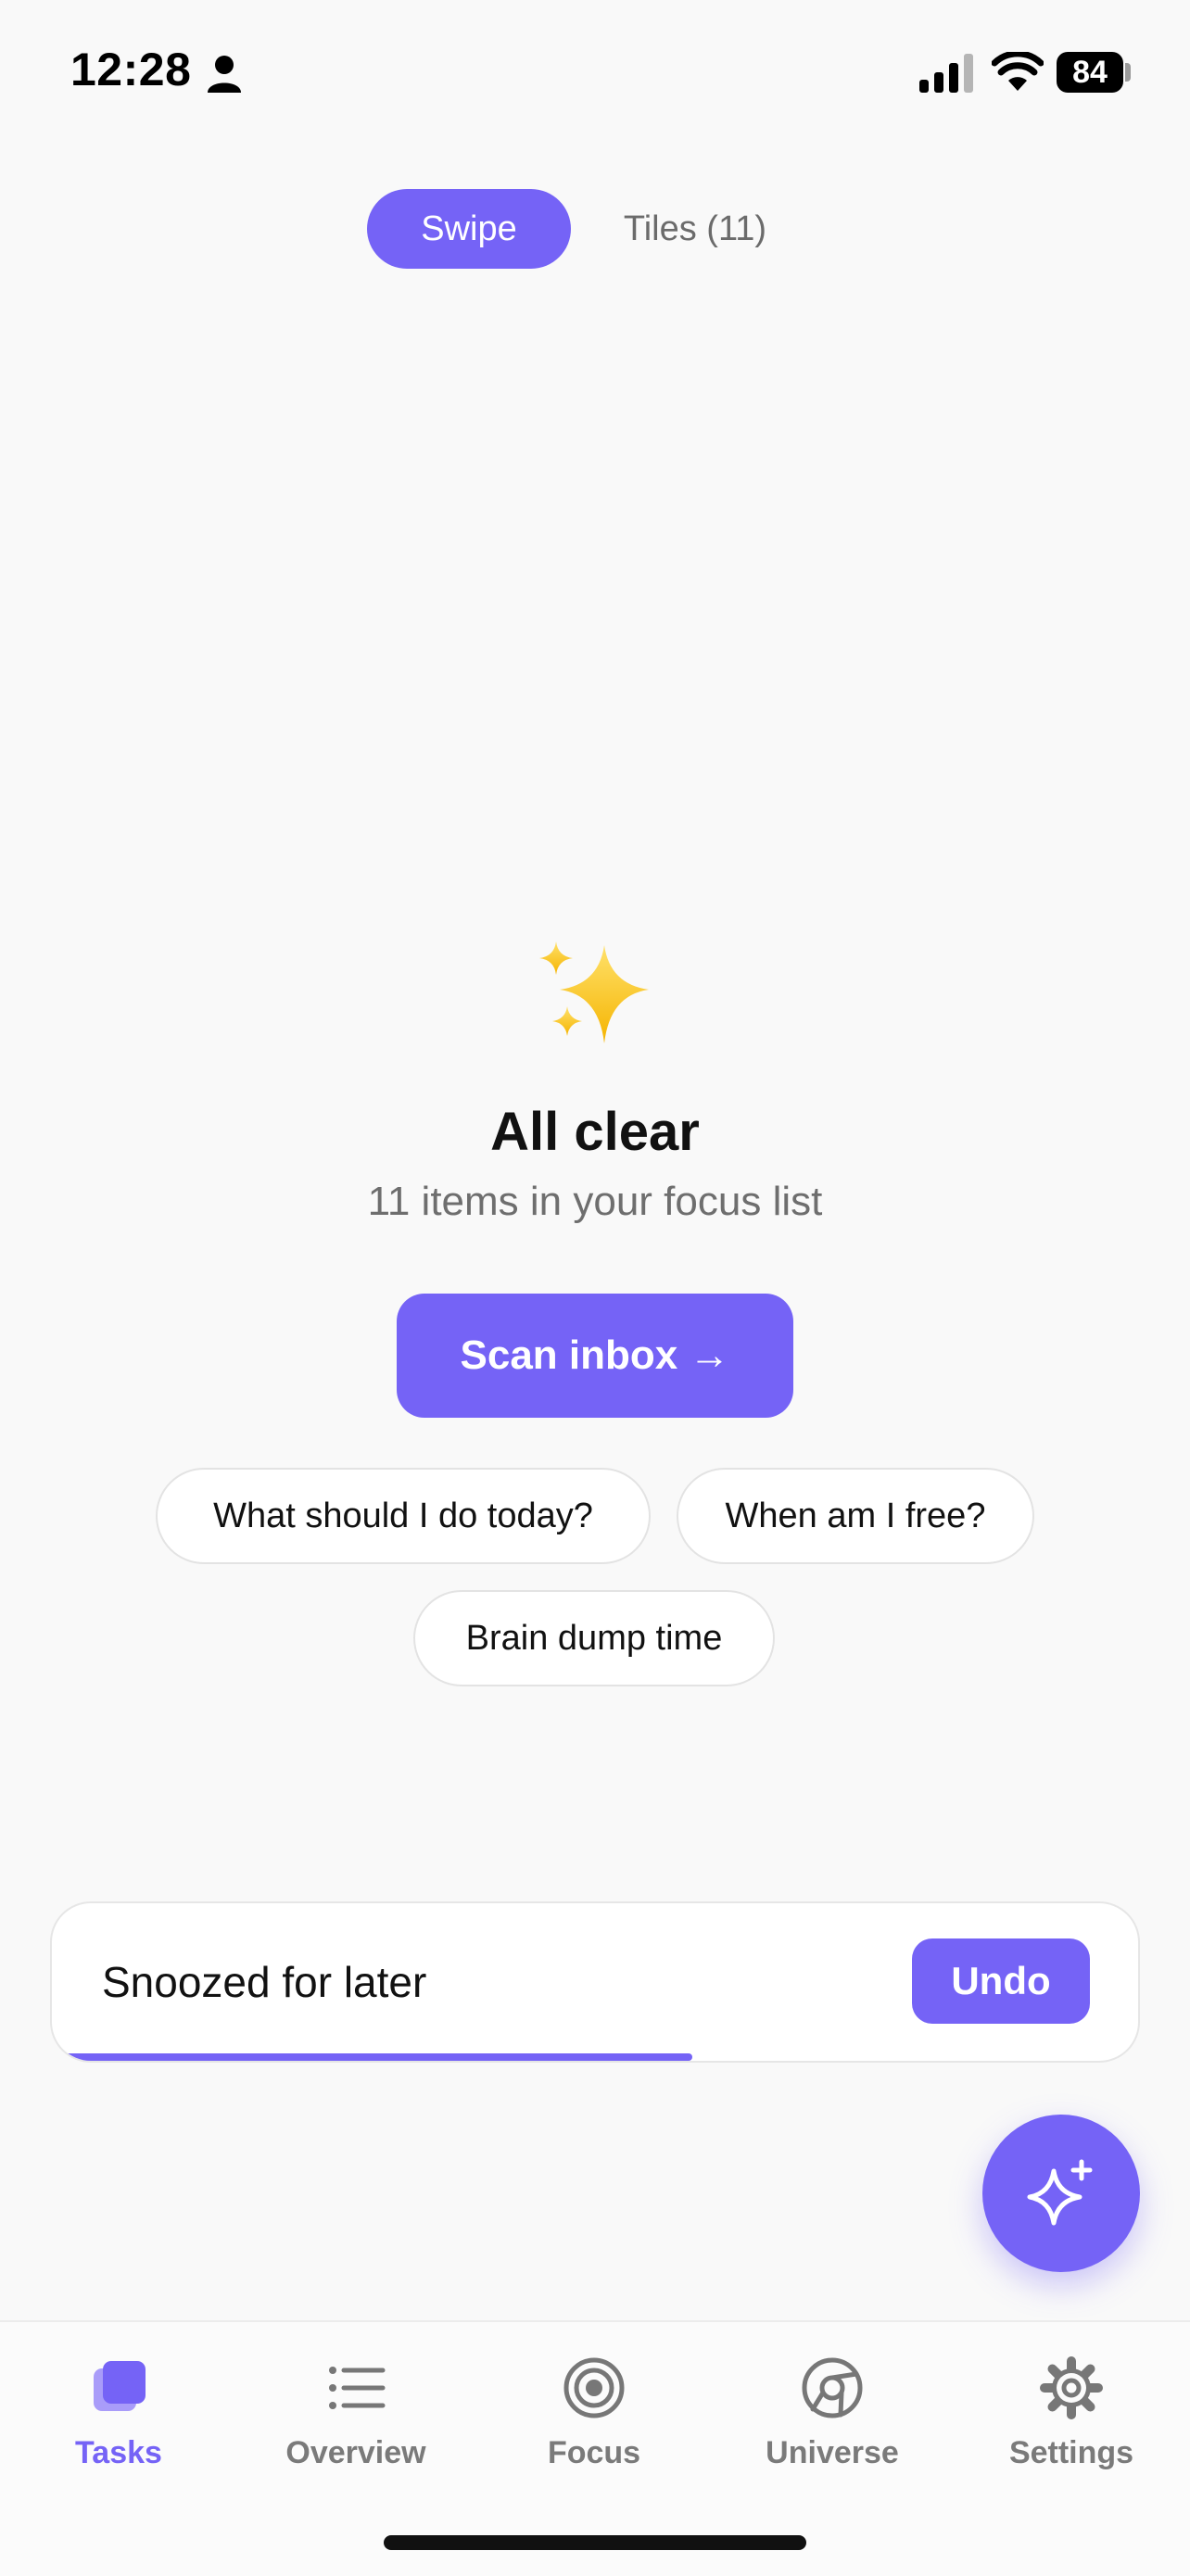 The height and width of the screenshot is (2576, 1190). What do you see at coordinates (1071, 2429) in the screenshot?
I see `tab-settings: Settings` at bounding box center [1071, 2429].